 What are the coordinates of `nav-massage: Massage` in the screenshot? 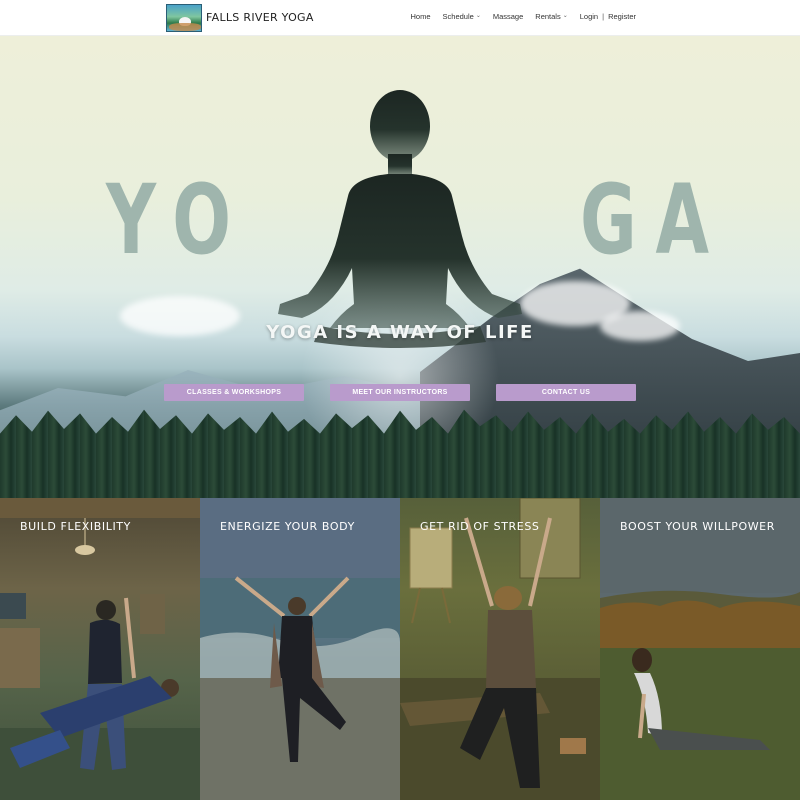 It's located at (508, 16).